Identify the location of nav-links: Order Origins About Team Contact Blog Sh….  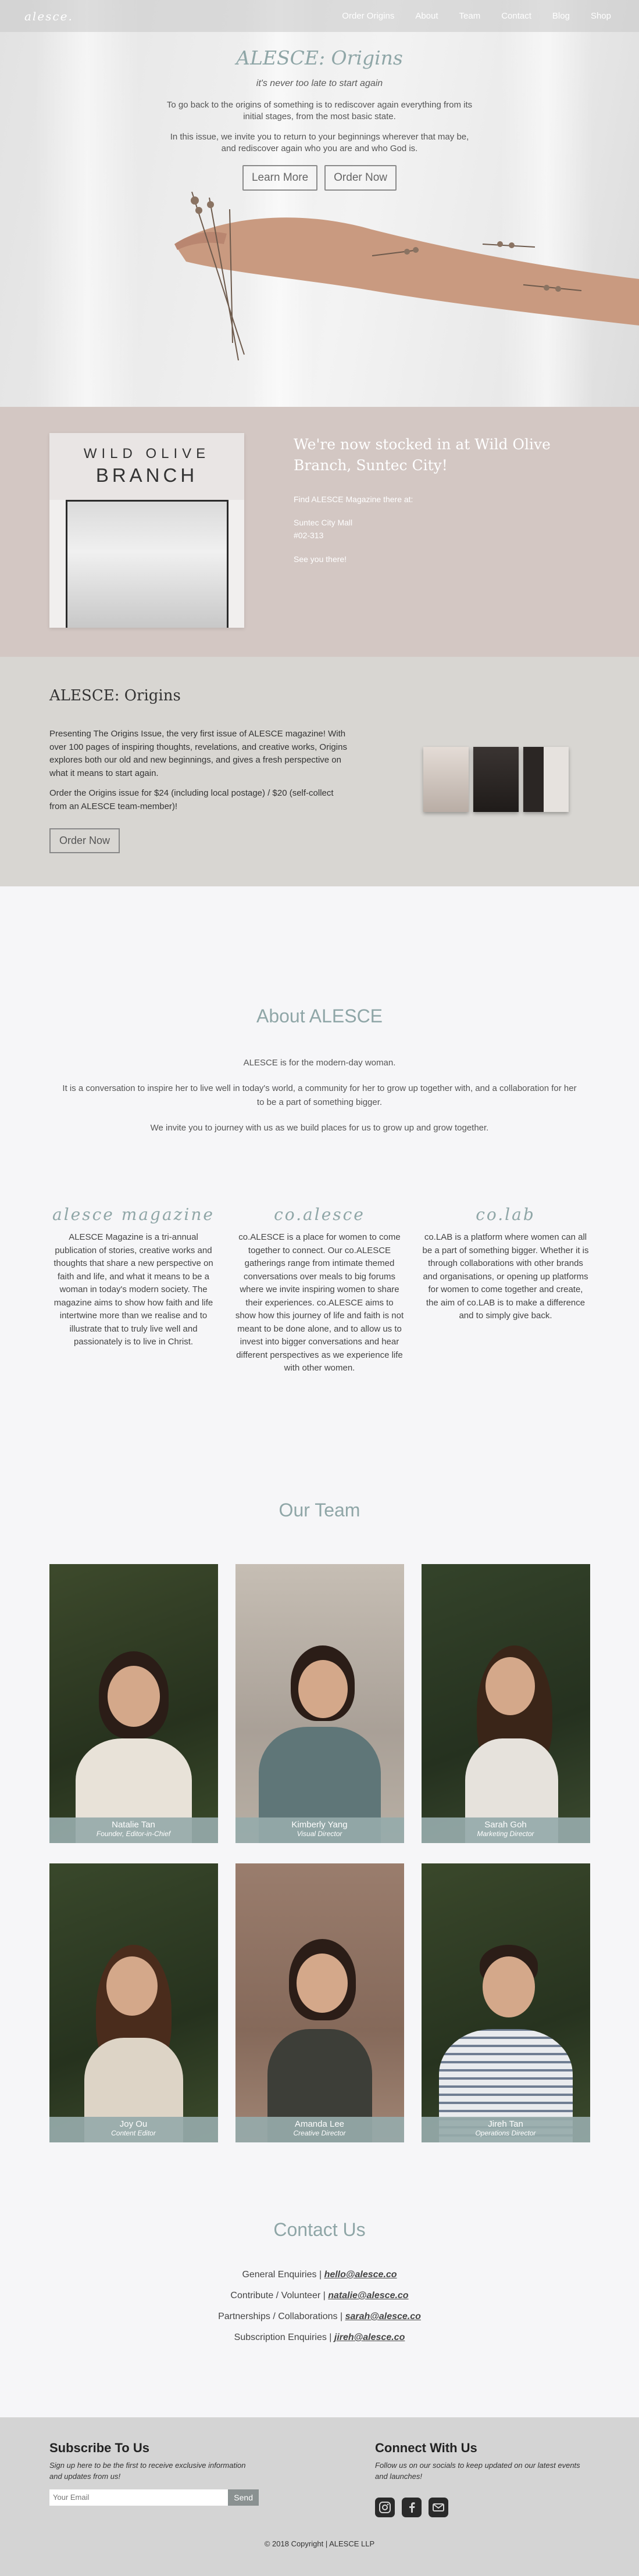
(476, 16).